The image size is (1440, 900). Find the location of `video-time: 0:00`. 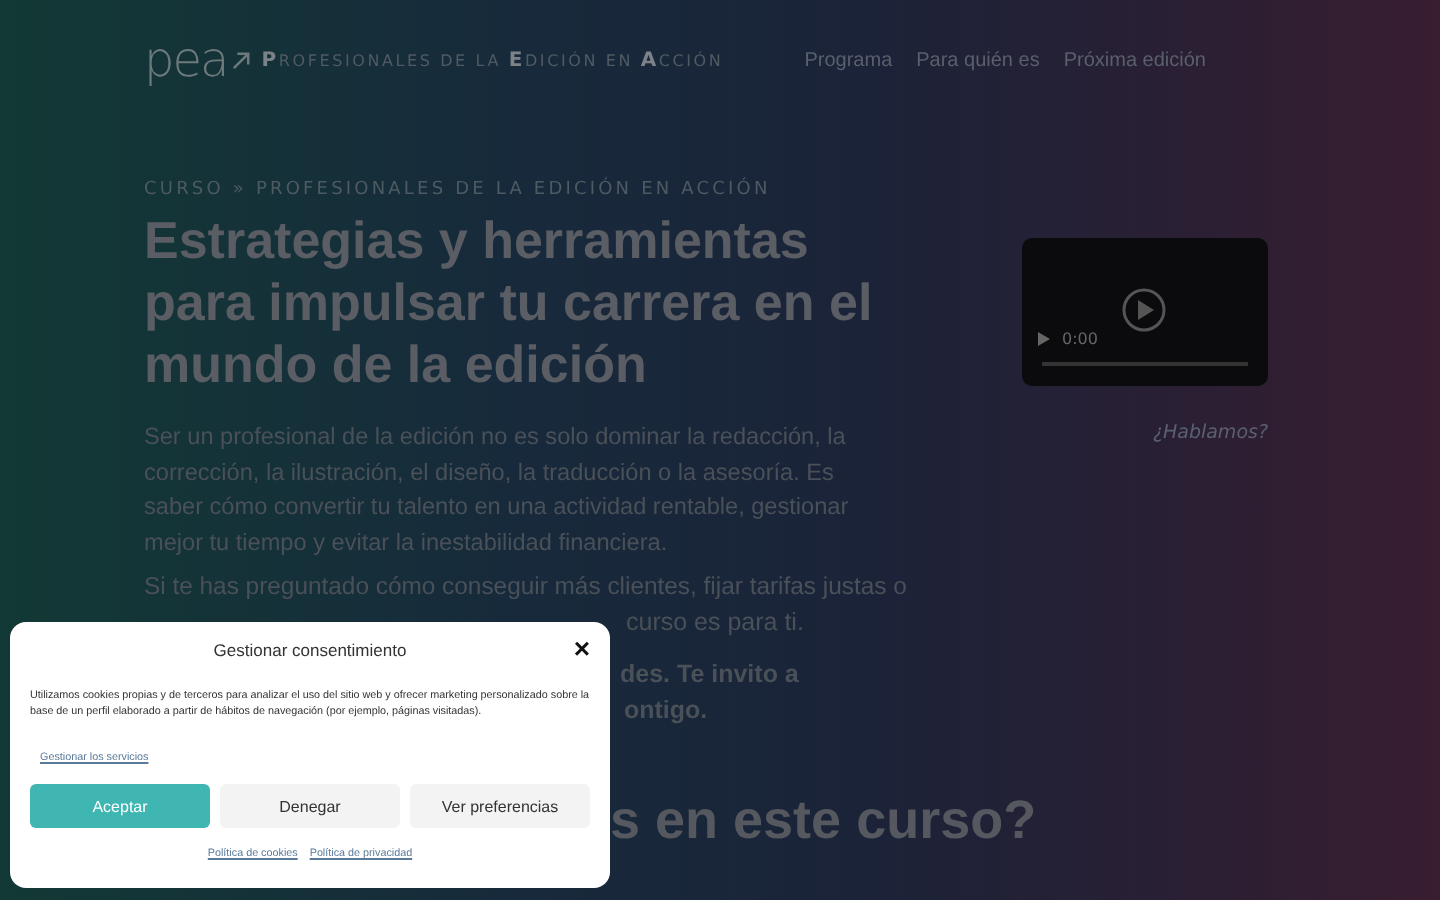

video-time: 0:00 is located at coordinates (1080, 339).